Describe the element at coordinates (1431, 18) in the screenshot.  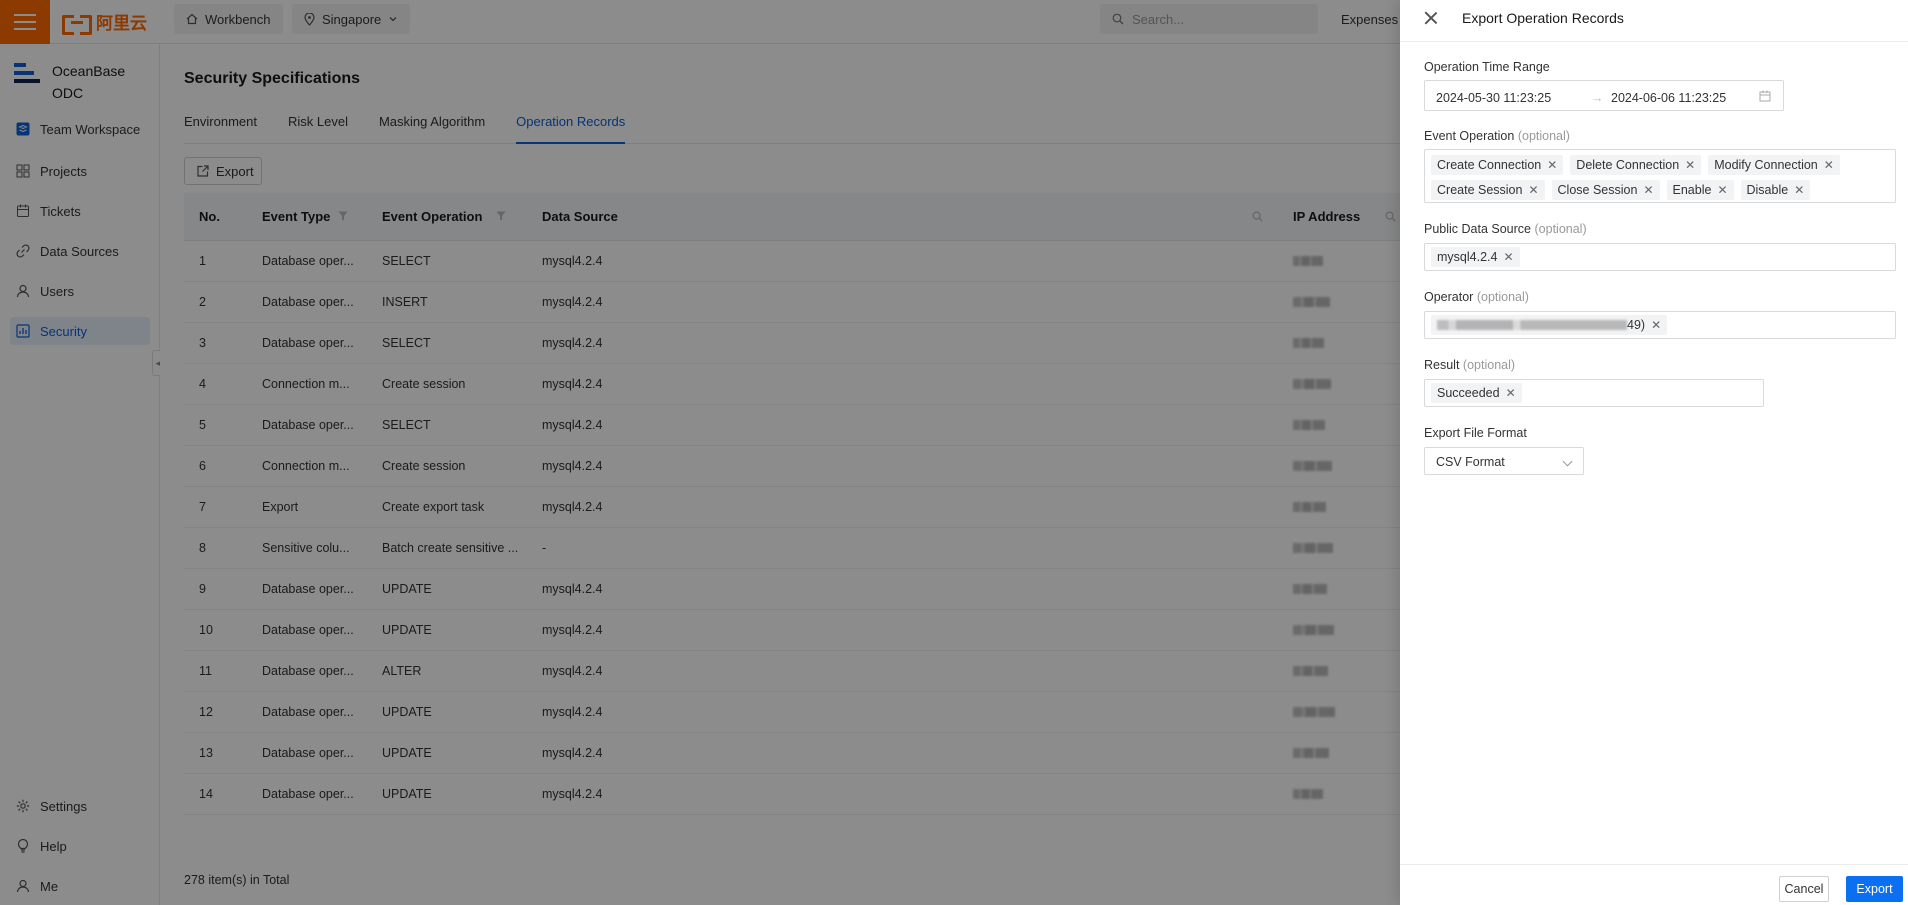
I see `close-icon` at that location.